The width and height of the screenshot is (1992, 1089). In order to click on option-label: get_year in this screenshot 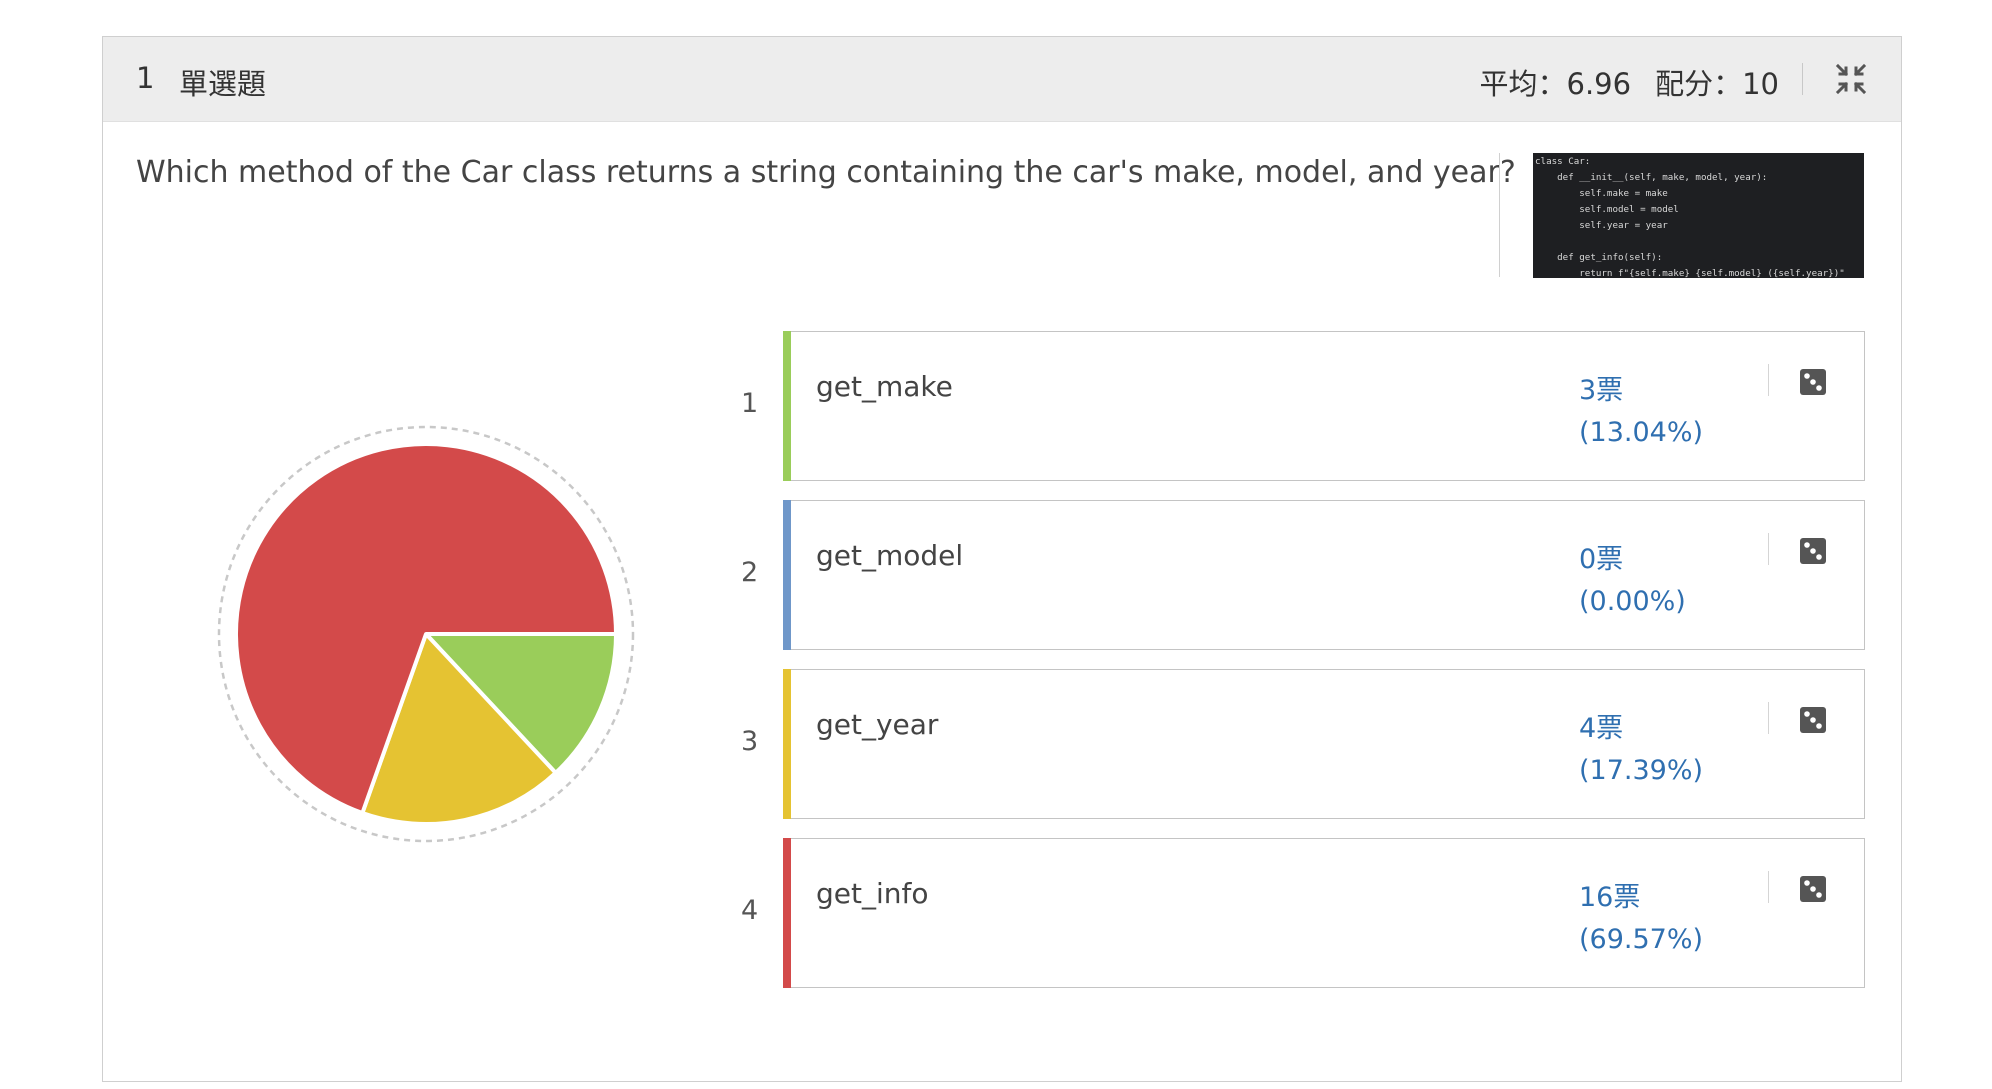, I will do `click(877, 724)`.